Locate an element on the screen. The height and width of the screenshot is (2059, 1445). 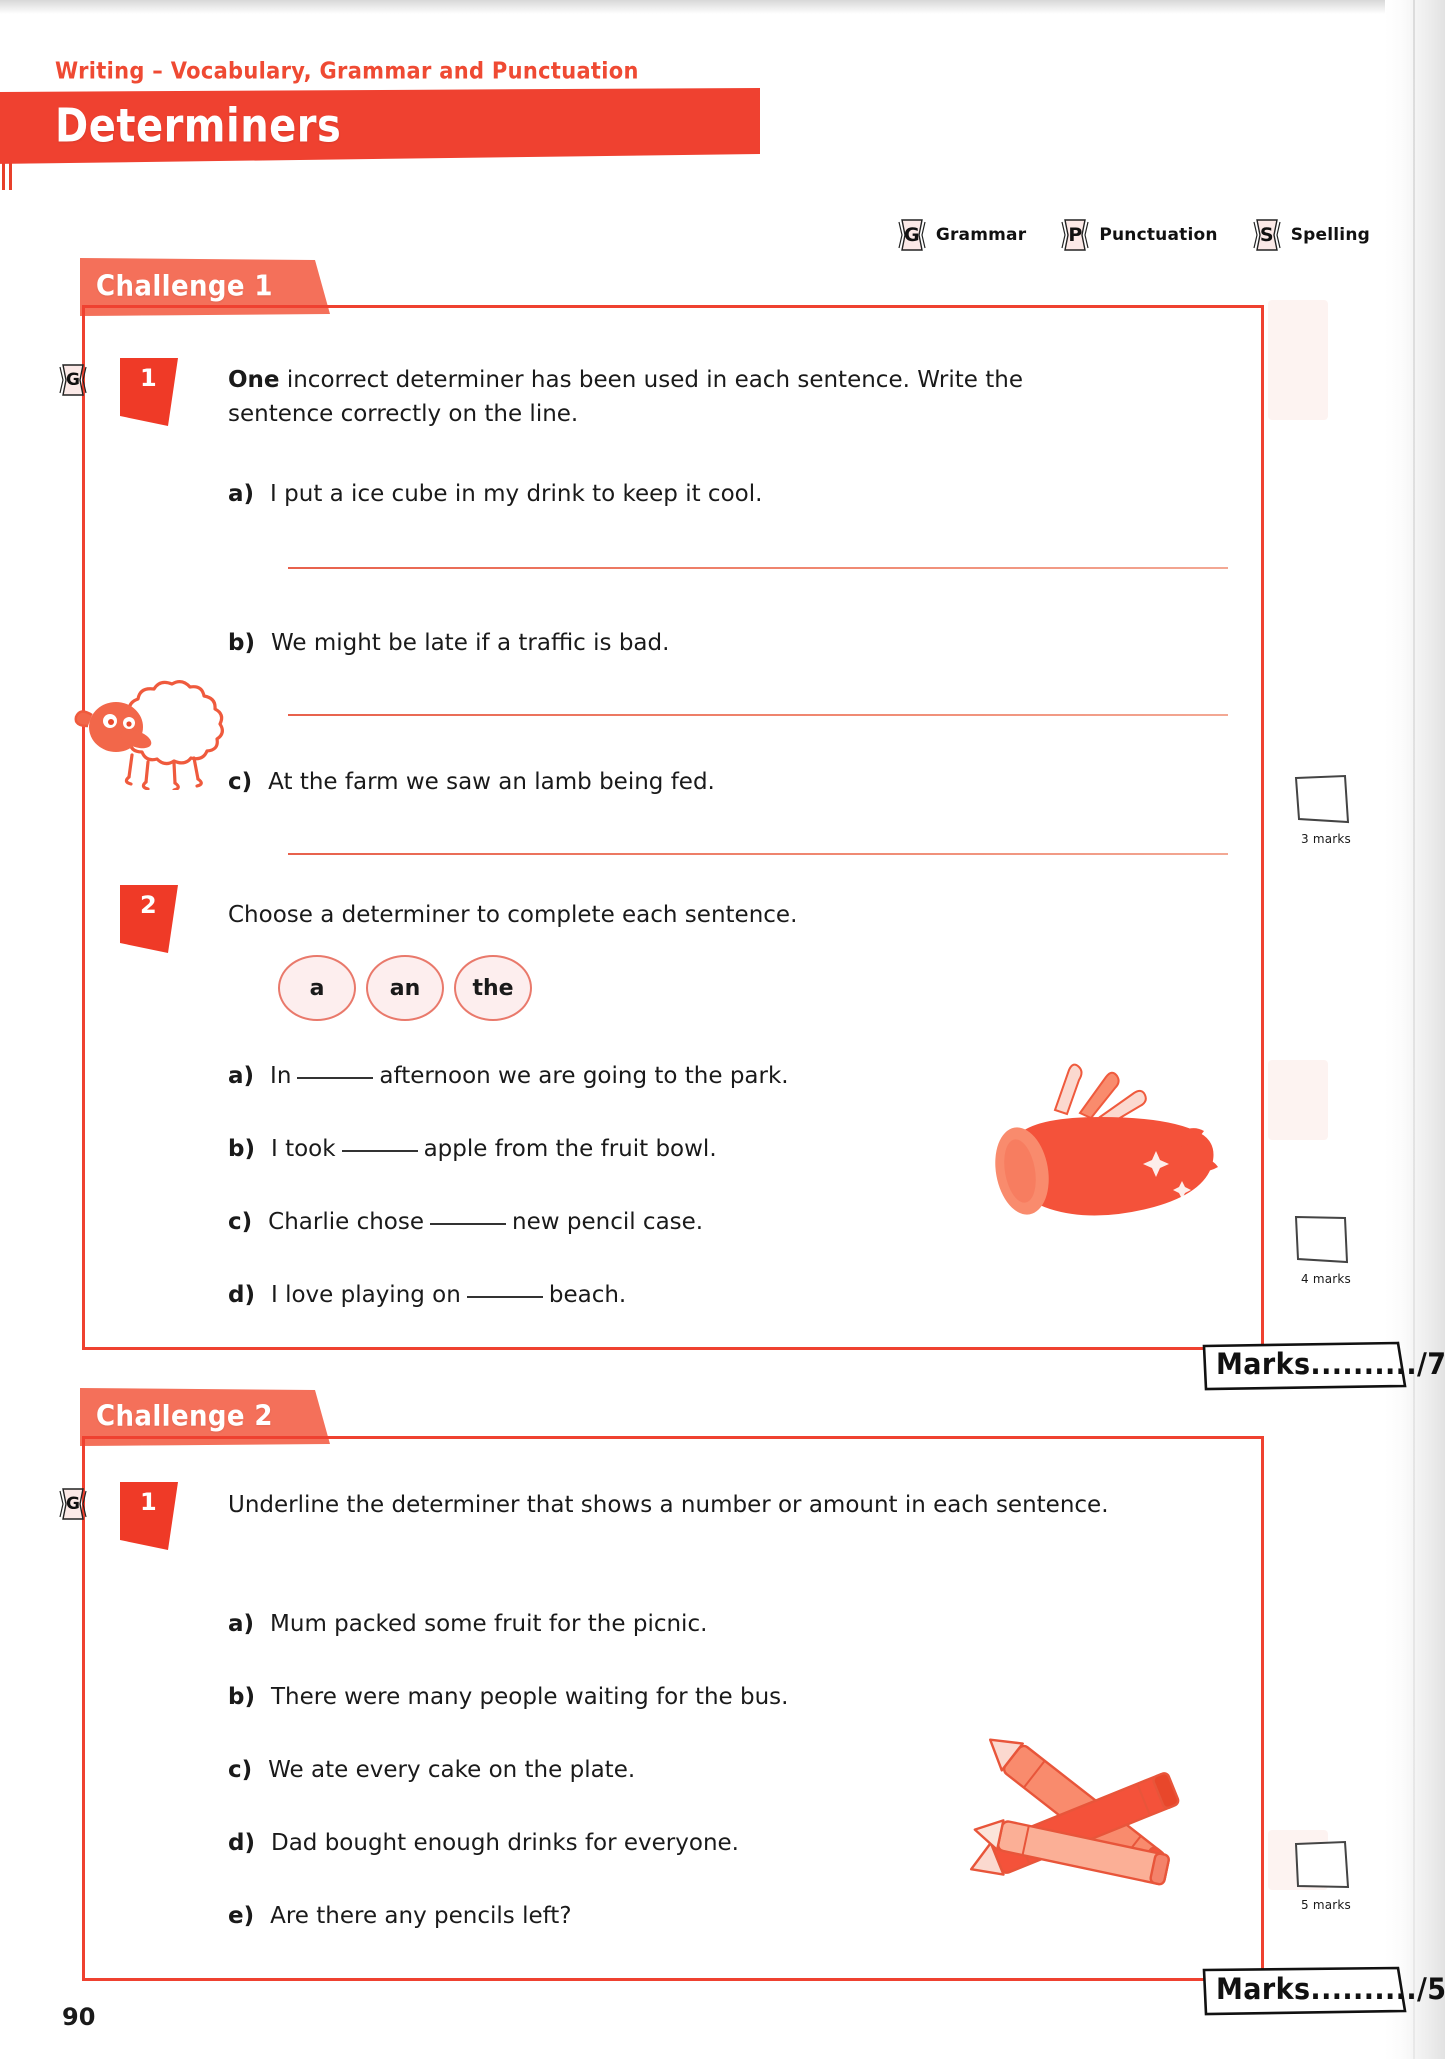
challenge-1-marks-total: Marks........../7 is located at coordinates (1322, 1366).